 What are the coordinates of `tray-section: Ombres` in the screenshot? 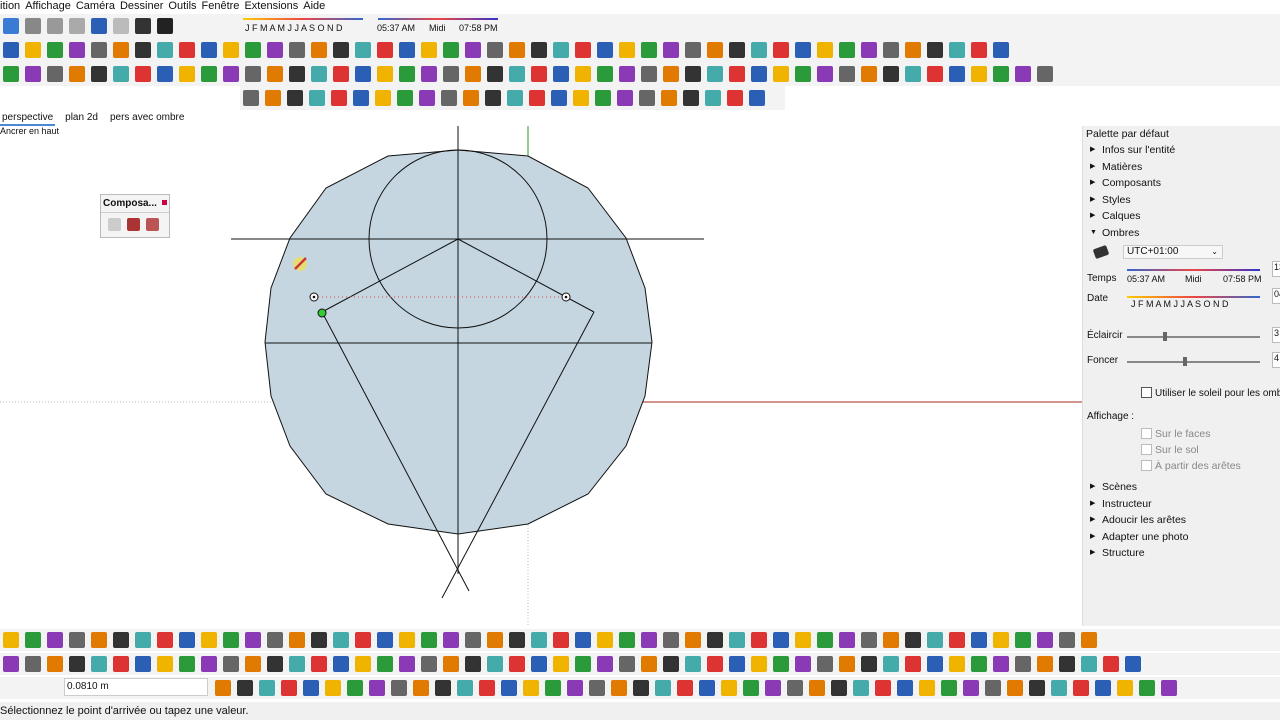 It's located at (1181, 233).